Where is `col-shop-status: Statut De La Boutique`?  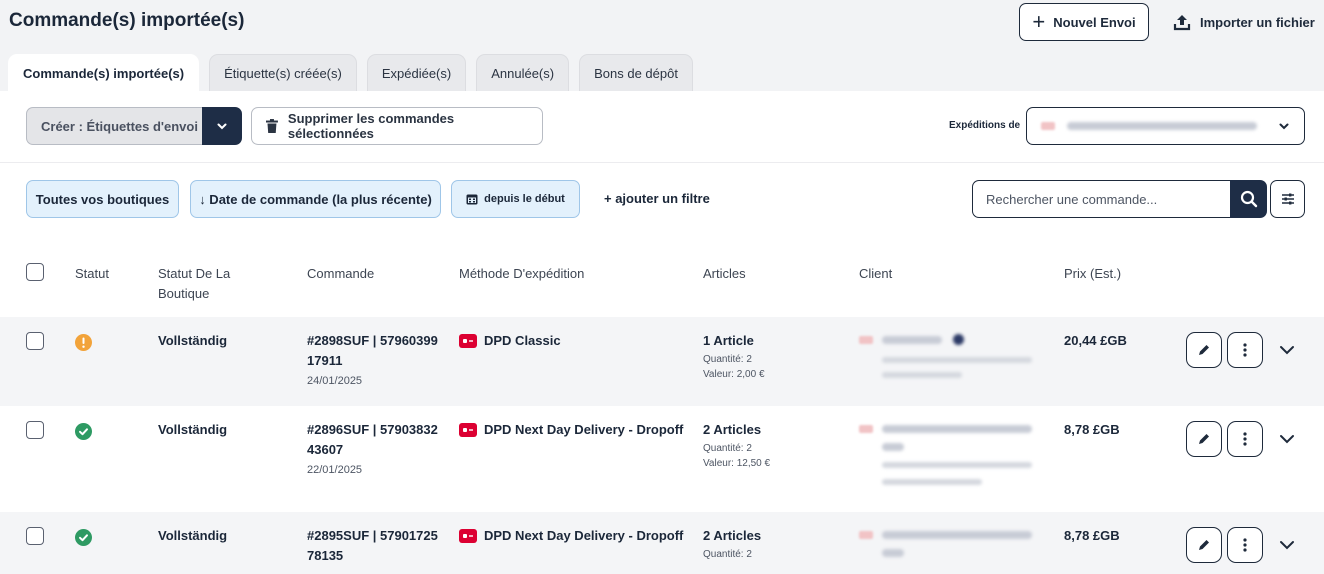
col-shop-status: Statut De La Boutique is located at coordinates (194, 284).